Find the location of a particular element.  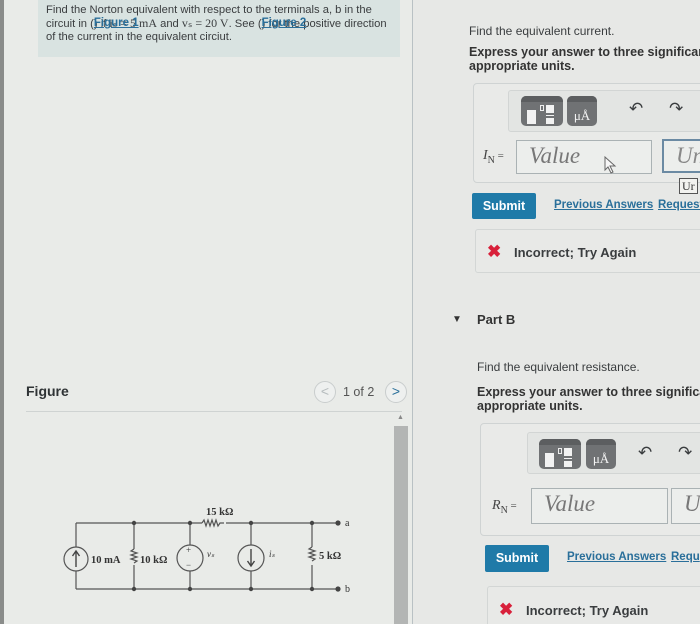

units-tooltip: Ur is located at coordinates (688, 186).